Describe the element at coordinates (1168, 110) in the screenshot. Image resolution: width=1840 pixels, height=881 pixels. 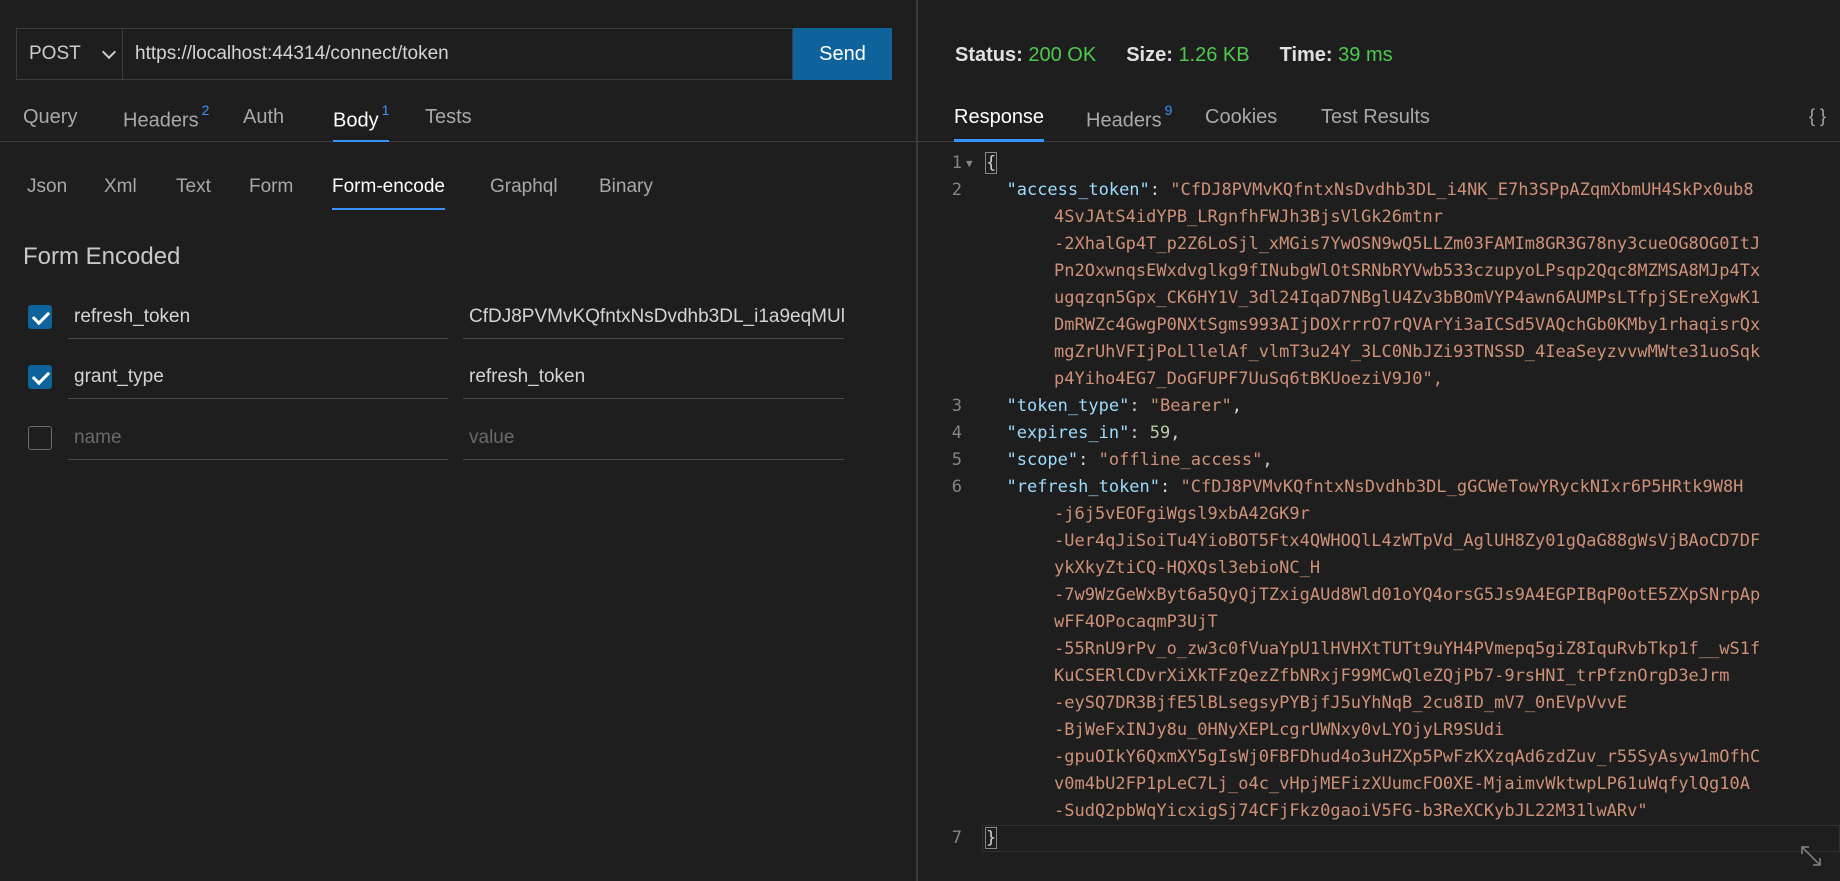
I see `response-headers-badge: 9` at that location.